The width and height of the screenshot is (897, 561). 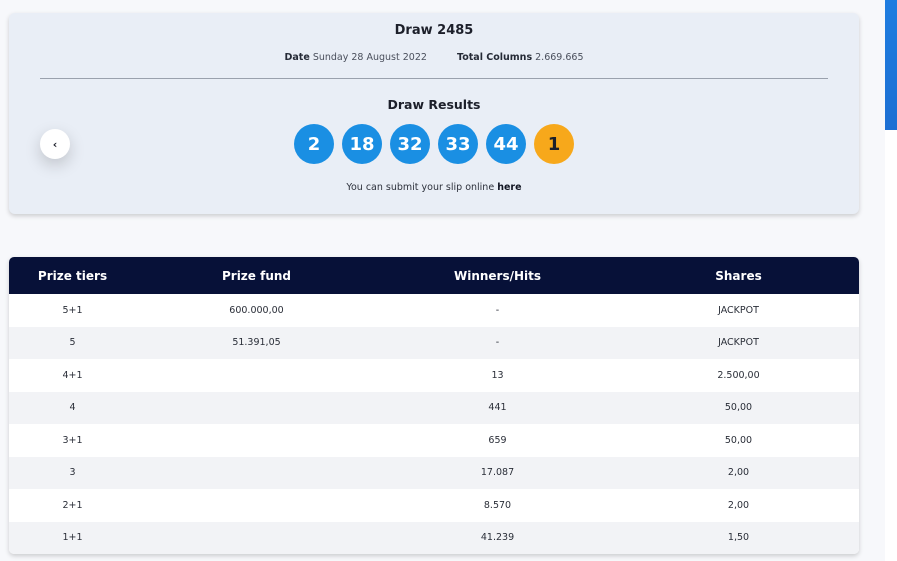 I want to click on number-ball: 32, so click(x=410, y=144).